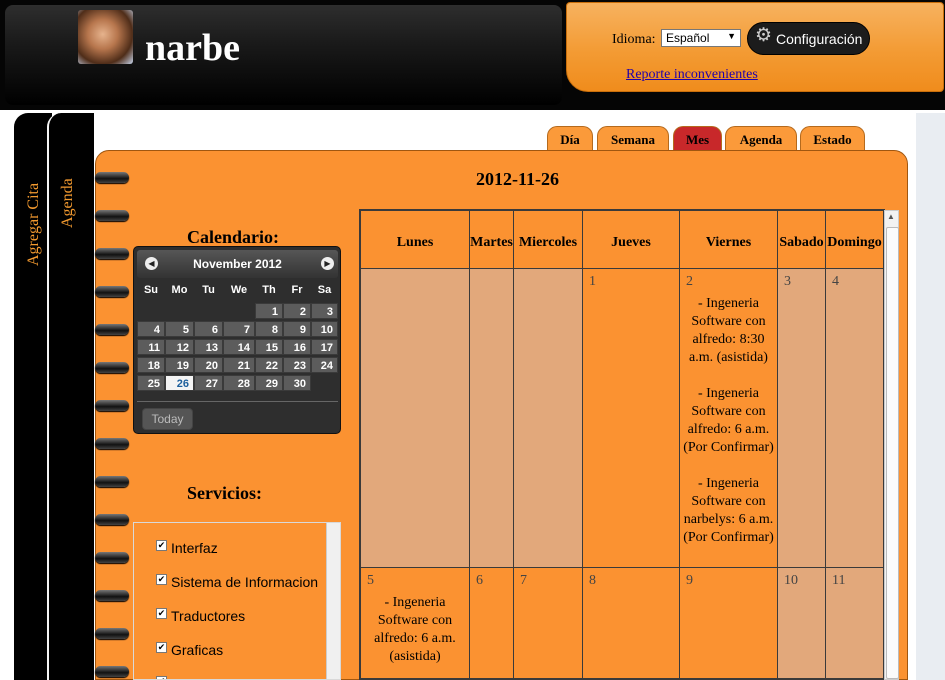 The height and width of the screenshot is (680, 945). What do you see at coordinates (239, 347) in the screenshot?
I see `mini-calendar-day: 14` at bounding box center [239, 347].